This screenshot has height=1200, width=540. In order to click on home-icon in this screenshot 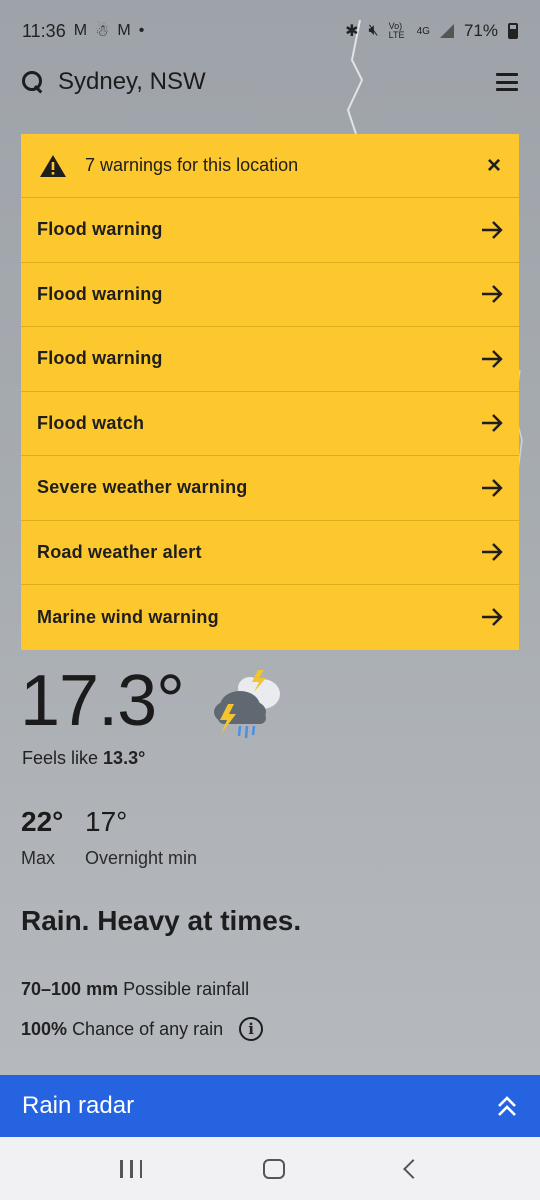, I will do `click(273, 1168)`.